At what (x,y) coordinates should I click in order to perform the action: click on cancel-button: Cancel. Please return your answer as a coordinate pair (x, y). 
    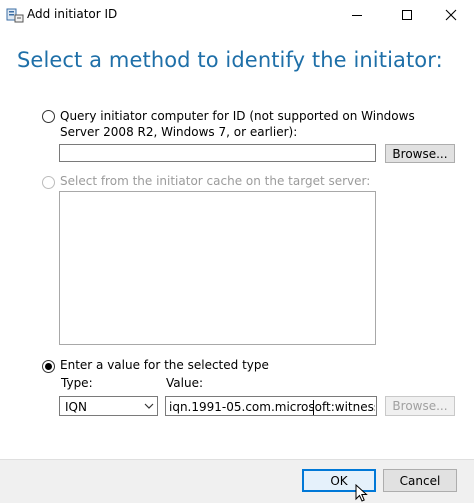
    Looking at the image, I should click on (420, 480).